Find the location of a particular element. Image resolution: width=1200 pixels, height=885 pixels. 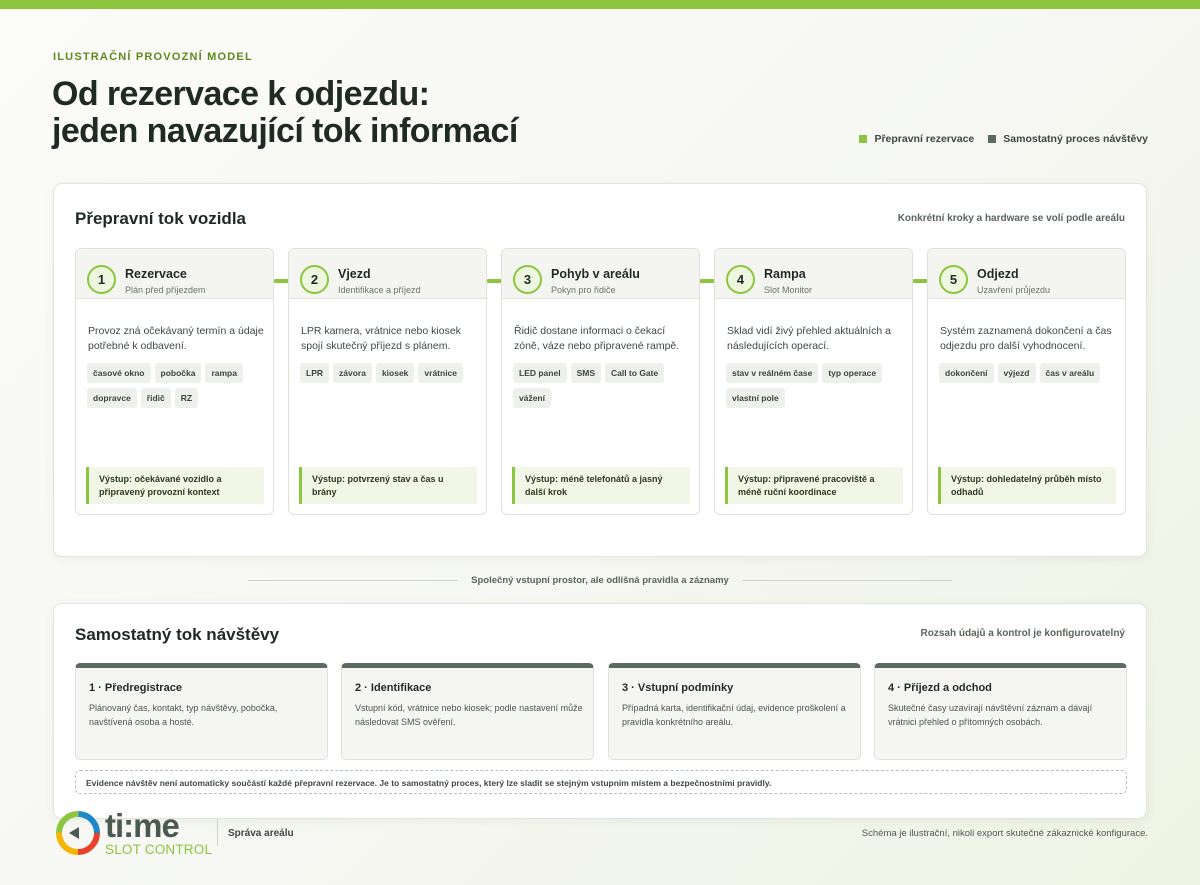

step-header: 4 Rampa Slot Monitor is located at coordinates (813, 274).